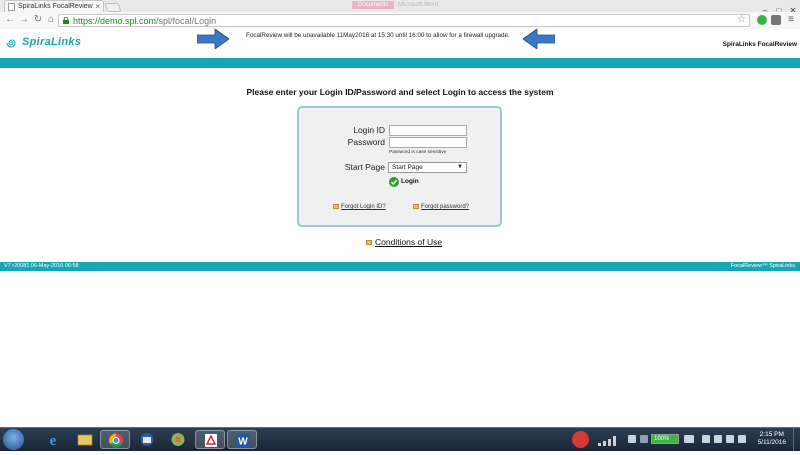 This screenshot has width=800, height=455. What do you see at coordinates (762, 20) in the screenshot?
I see `extension-green-icon` at bounding box center [762, 20].